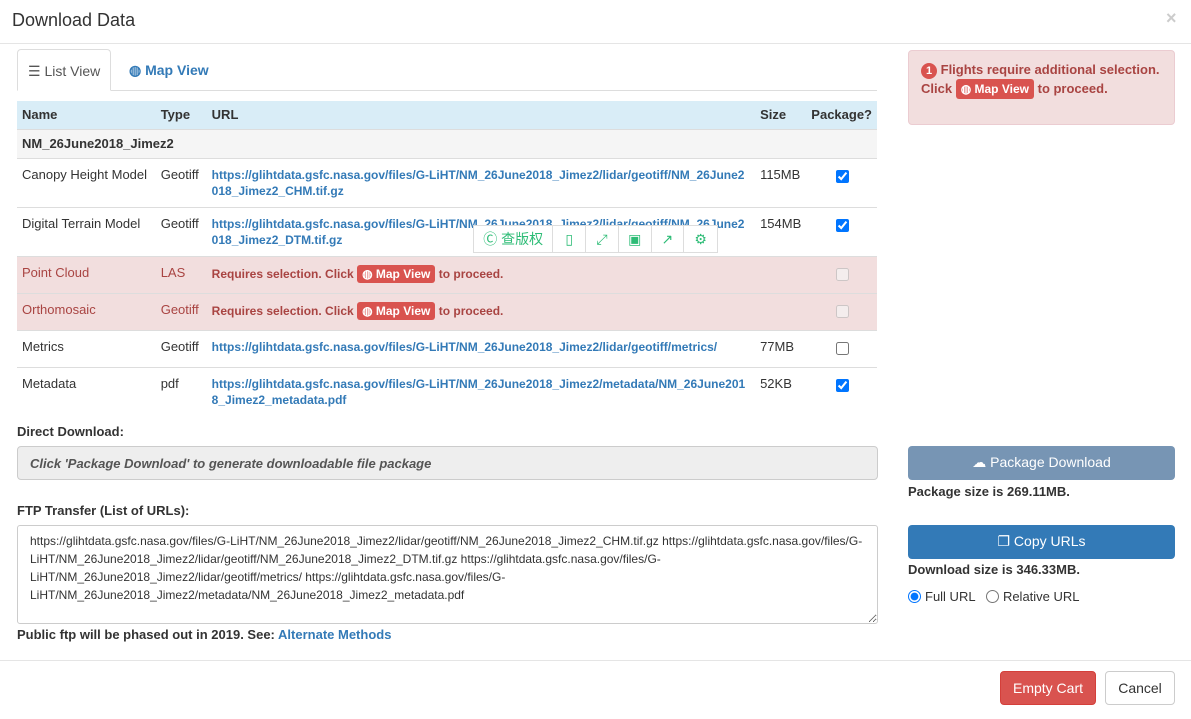 Image resolution: width=1191 pixels, height=719 pixels. Describe the element at coordinates (595, 43) in the screenshot. I see `divider` at that location.